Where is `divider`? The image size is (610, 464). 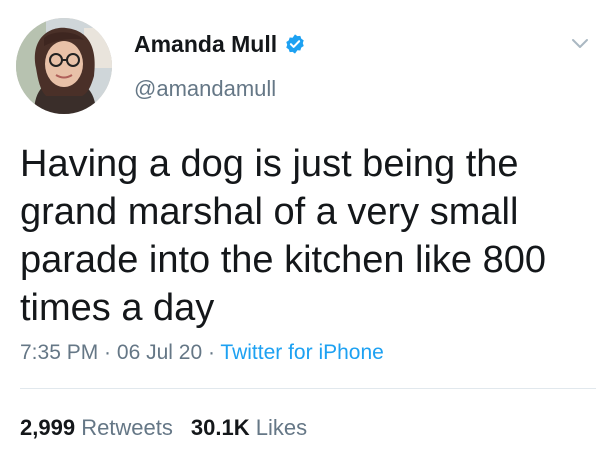
divider is located at coordinates (308, 388).